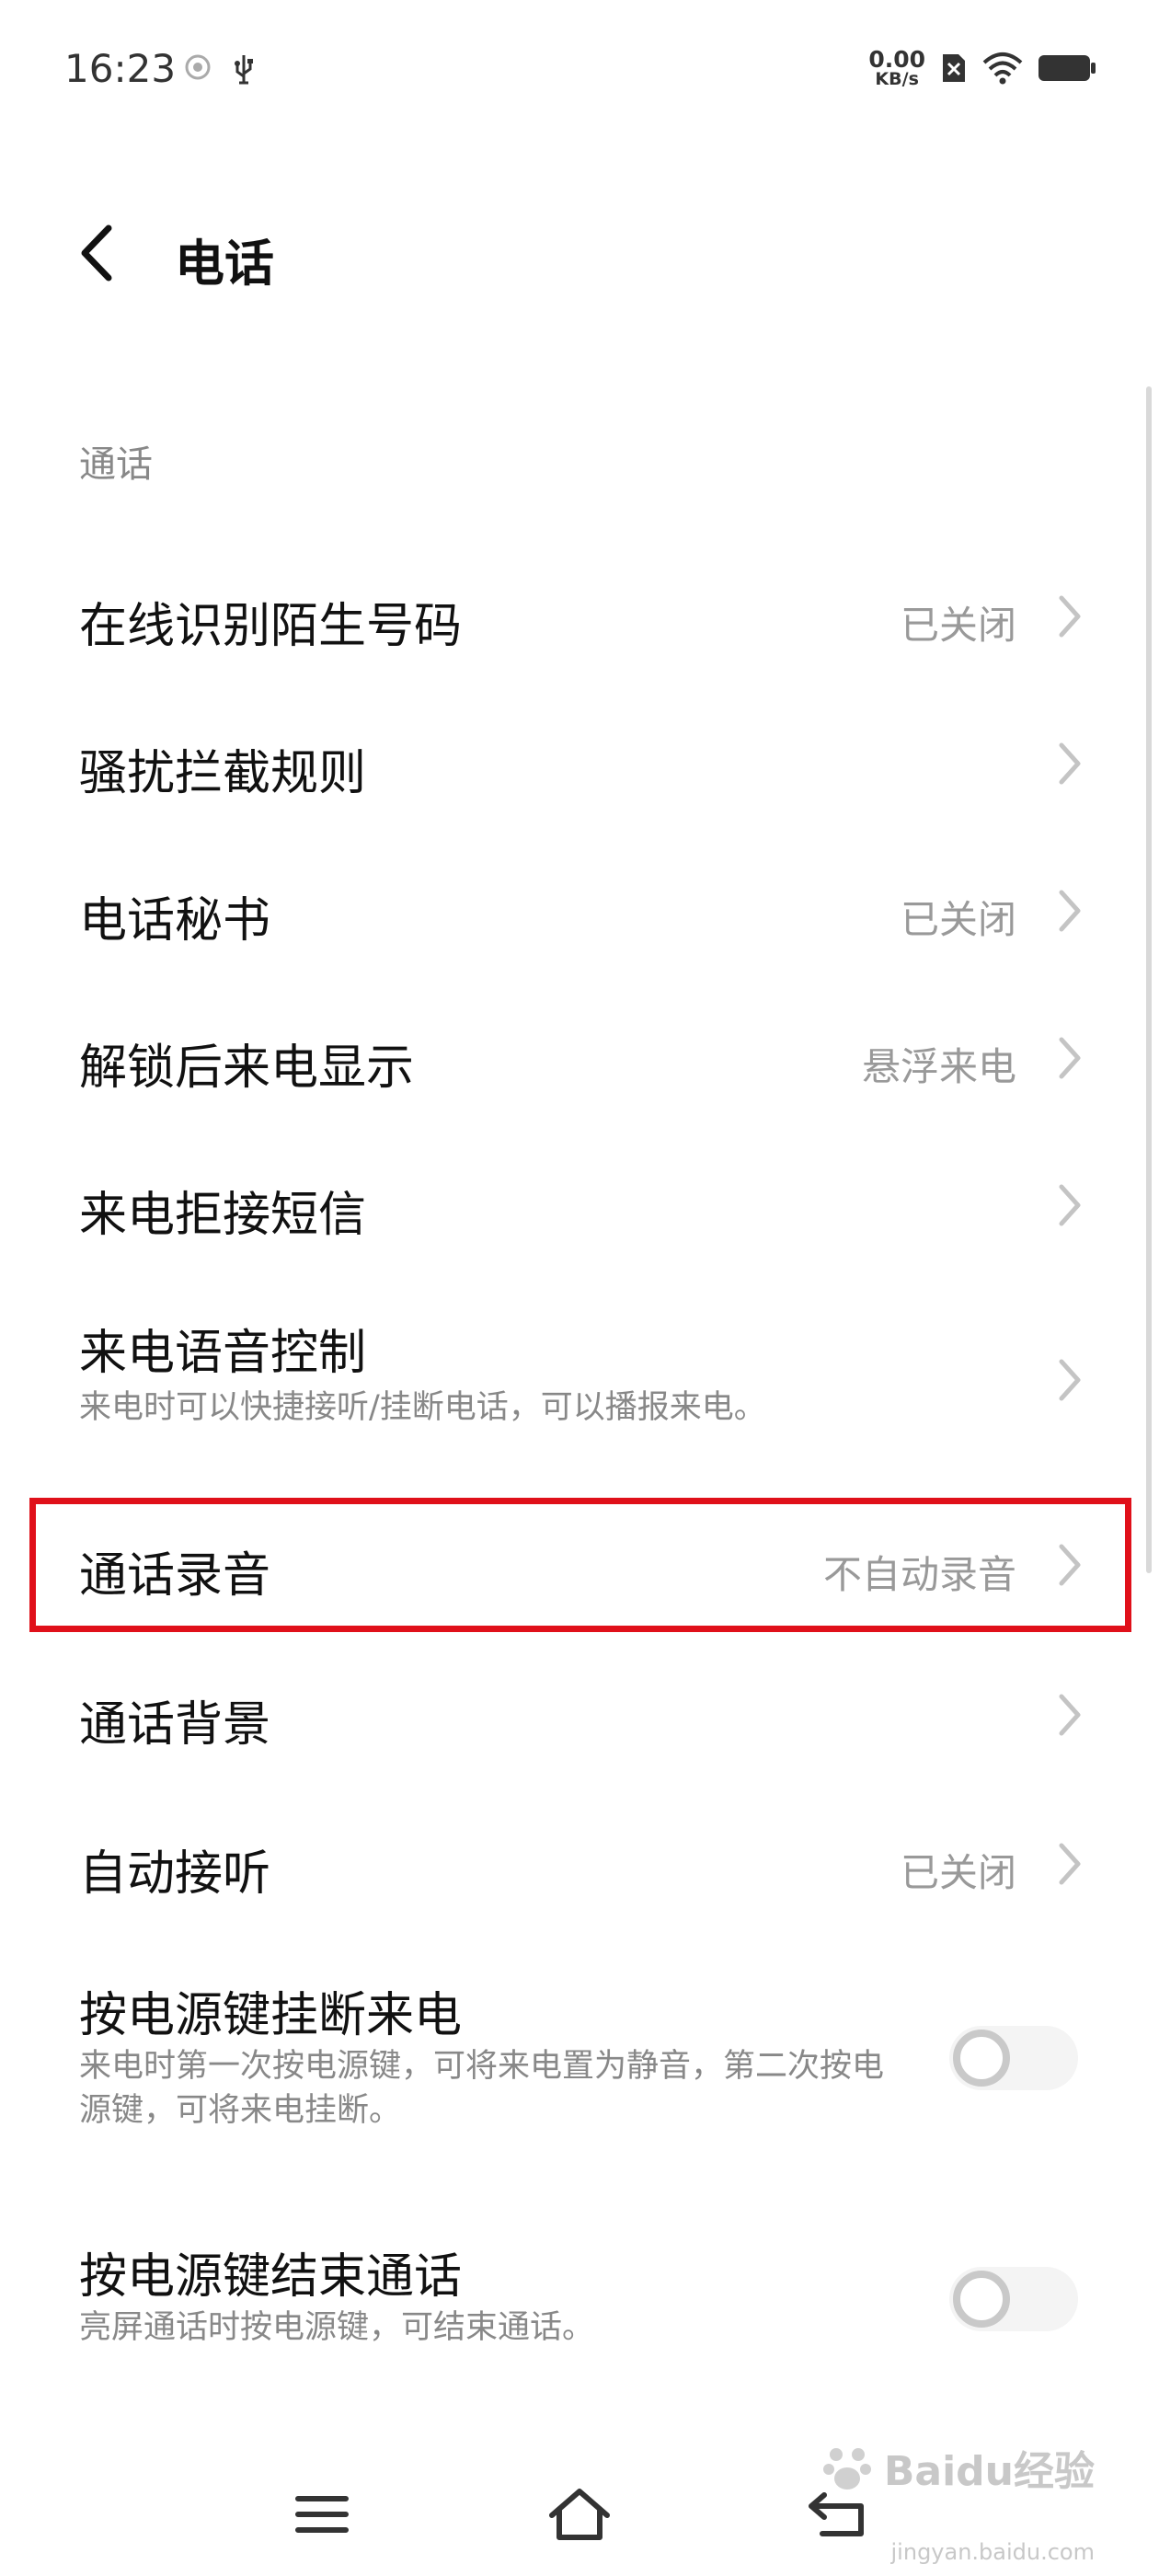  What do you see at coordinates (247, 1068) in the screenshot?
I see `row-title: 解锁后来电显示` at bounding box center [247, 1068].